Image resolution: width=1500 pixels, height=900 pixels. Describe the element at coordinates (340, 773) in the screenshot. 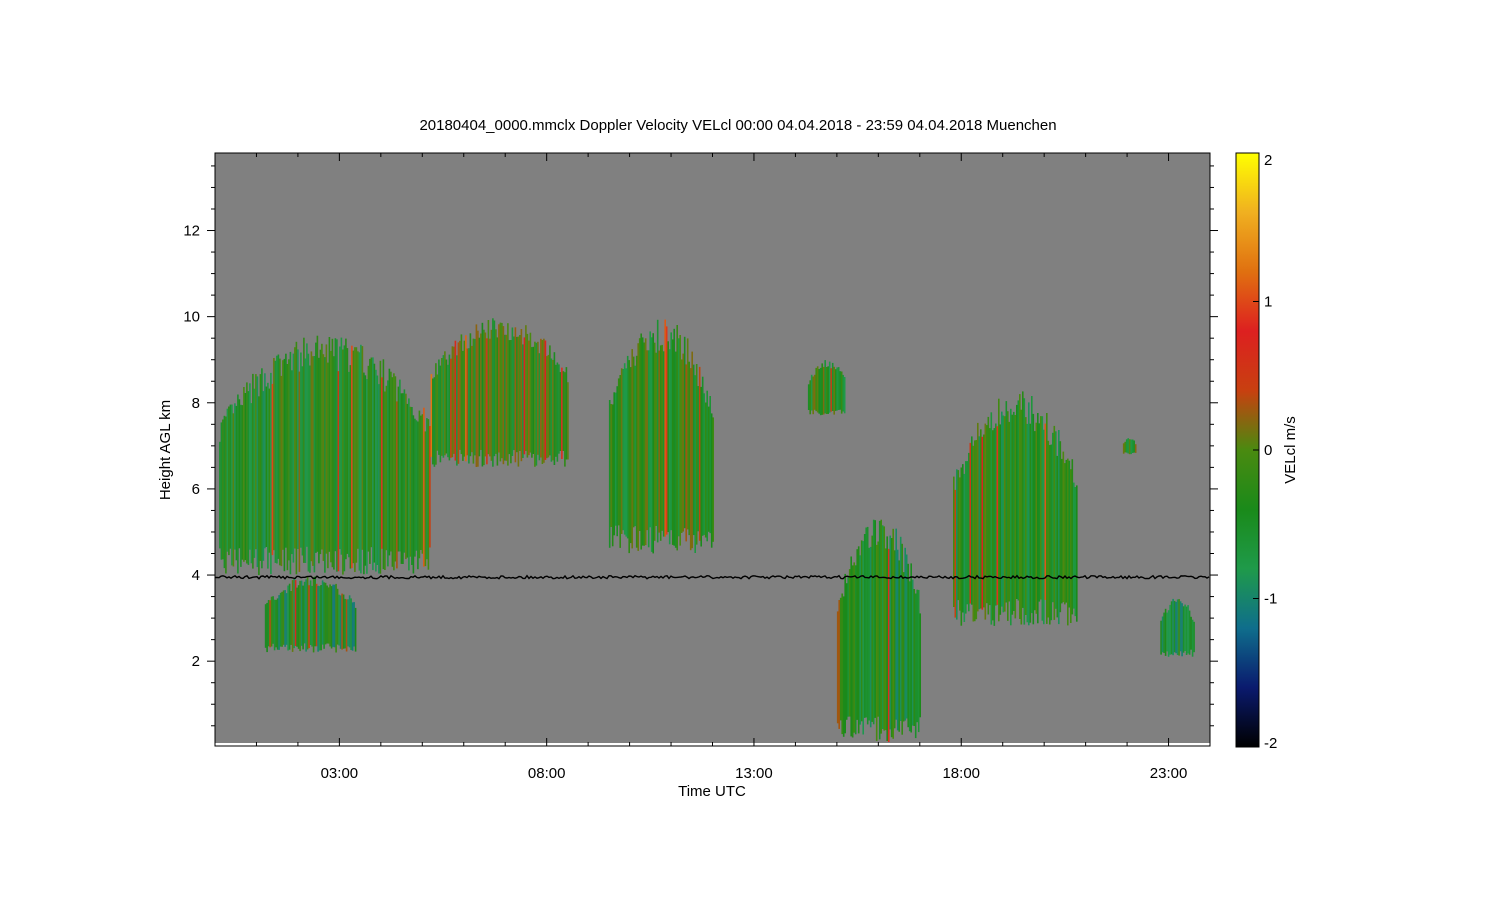

I see `x-tick-label: 03:00` at that location.